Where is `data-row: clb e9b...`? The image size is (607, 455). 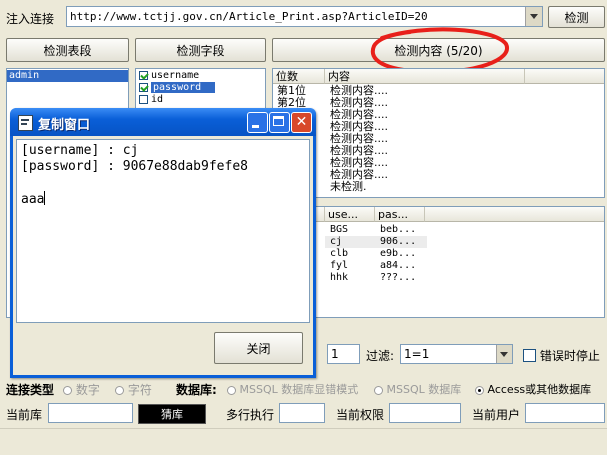
data-row: clb e9b... is located at coordinates (438, 254).